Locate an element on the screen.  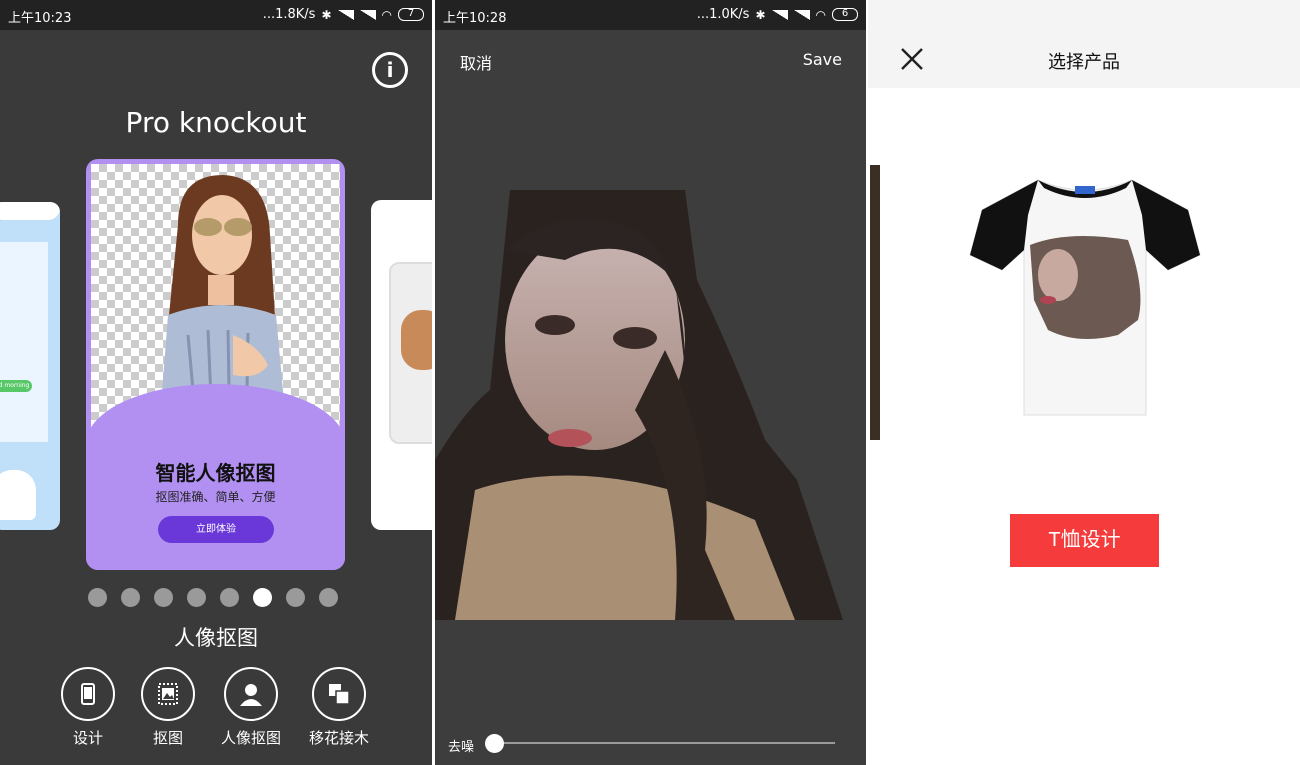
pager-dot-active is located at coordinates (262, 597).